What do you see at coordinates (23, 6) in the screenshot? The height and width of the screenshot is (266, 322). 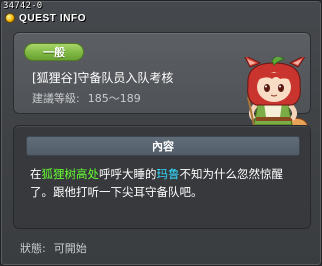 I see `quest-id: 34742-0` at bounding box center [23, 6].